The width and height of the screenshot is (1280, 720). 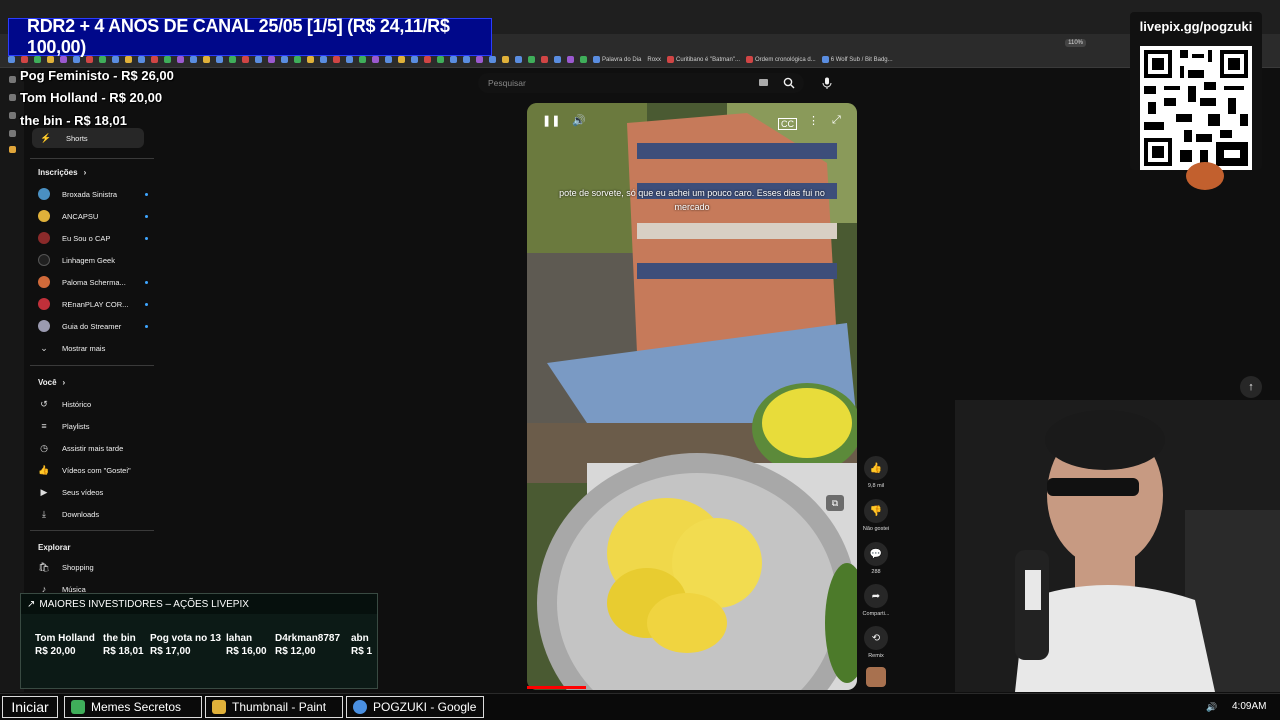 What do you see at coordinates (551, 120) in the screenshot?
I see `pause-icon: ❚❚` at bounding box center [551, 120].